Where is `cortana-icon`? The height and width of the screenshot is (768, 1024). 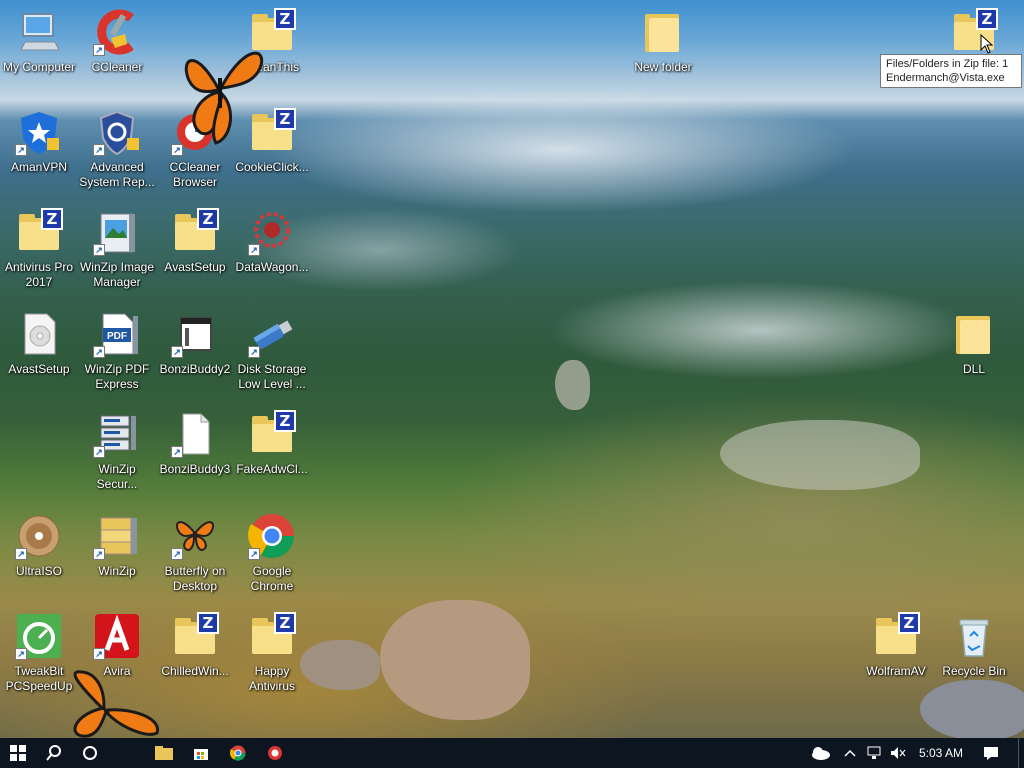
cortana-icon is located at coordinates (90, 753).